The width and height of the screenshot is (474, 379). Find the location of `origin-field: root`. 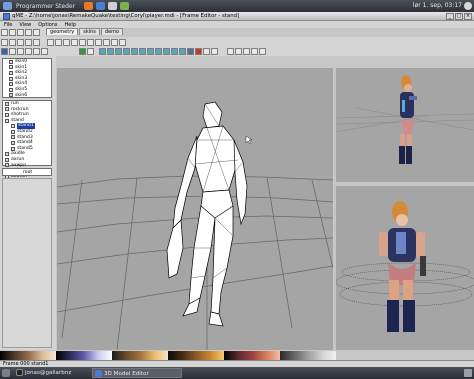

origin-field: root is located at coordinates (27, 172).